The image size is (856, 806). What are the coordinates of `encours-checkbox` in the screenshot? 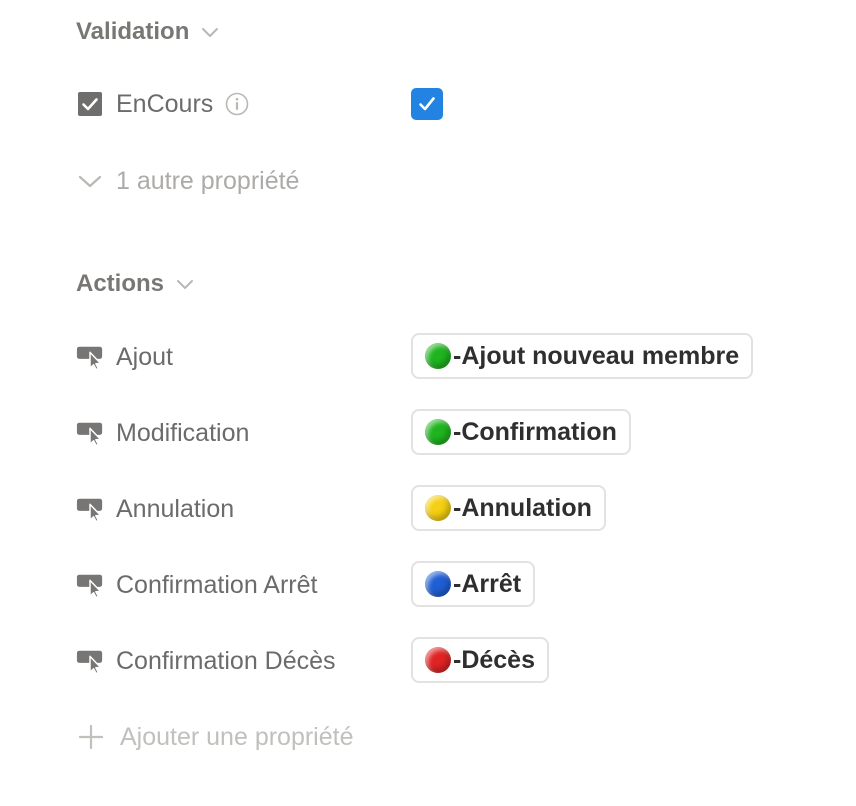 It's located at (427, 104).